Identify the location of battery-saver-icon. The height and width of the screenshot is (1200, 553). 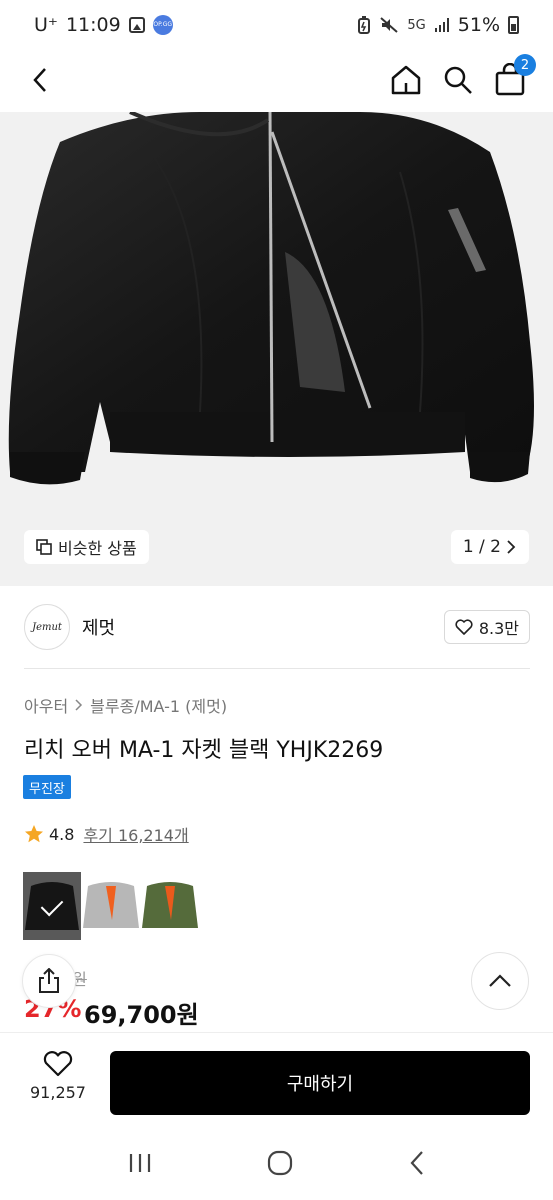
(364, 25).